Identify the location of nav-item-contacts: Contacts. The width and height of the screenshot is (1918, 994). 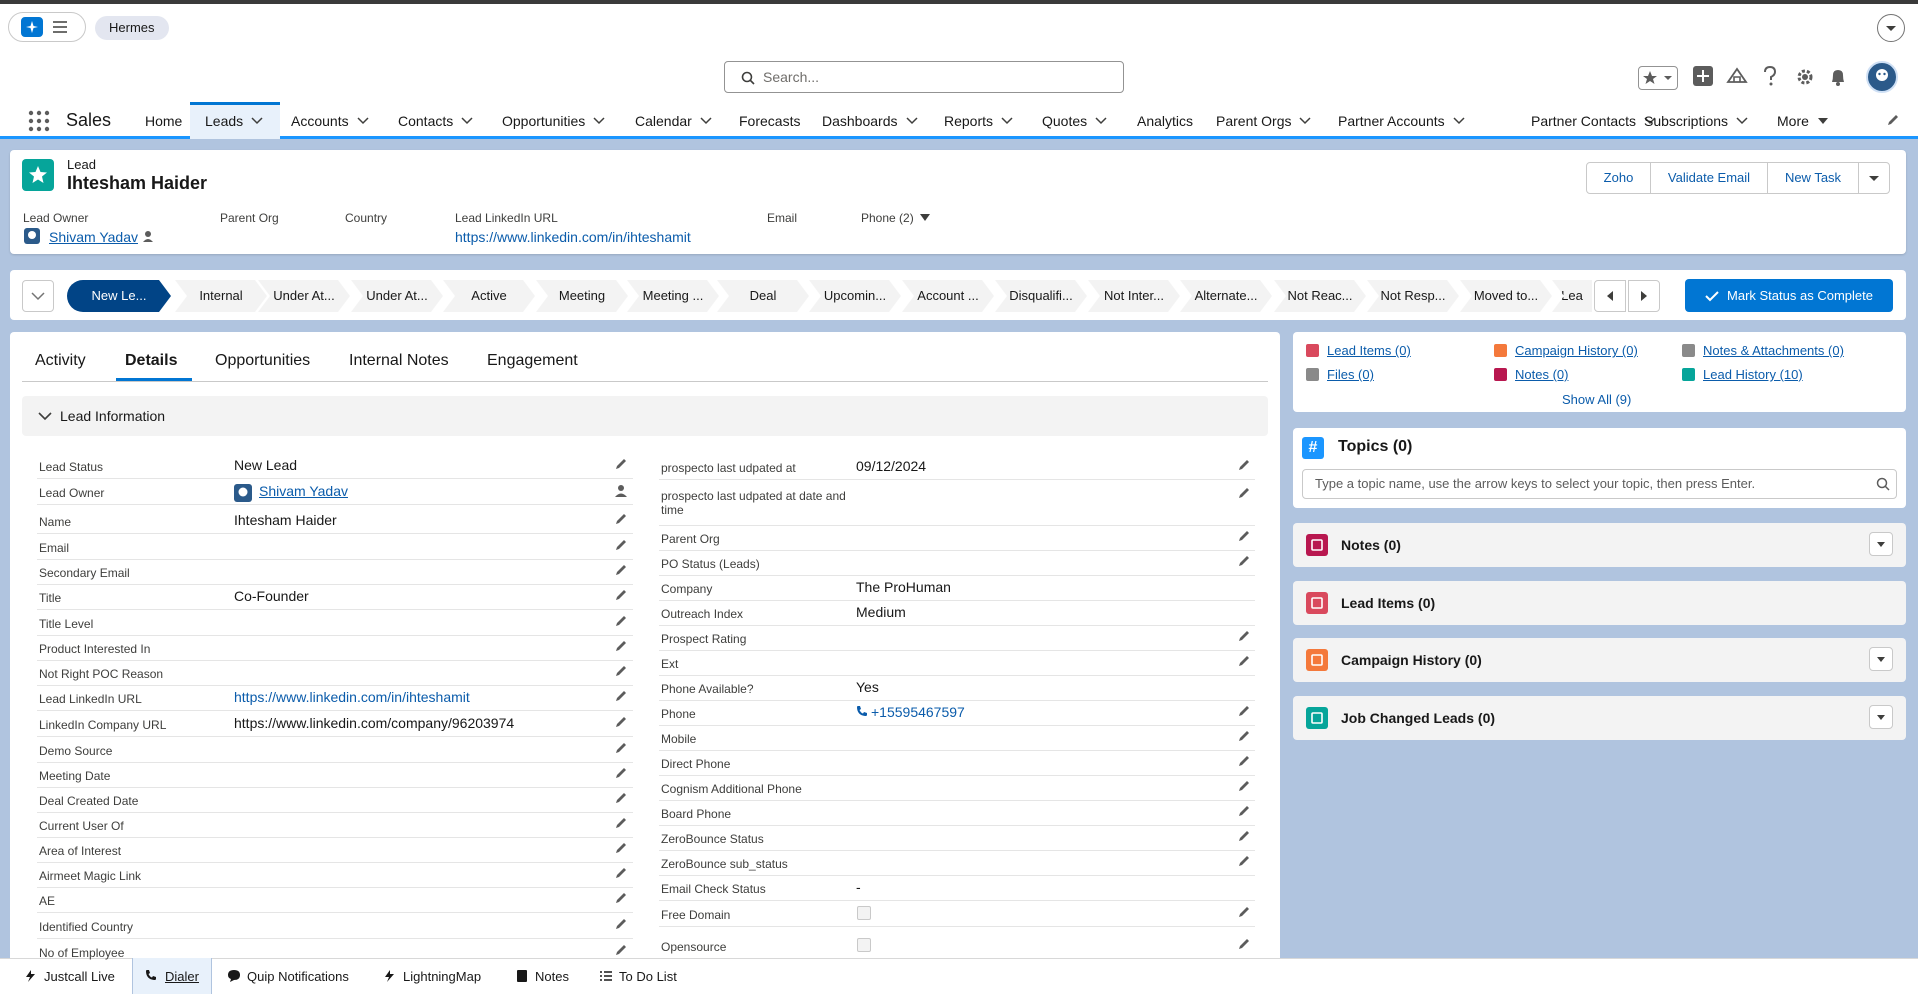
(435, 121).